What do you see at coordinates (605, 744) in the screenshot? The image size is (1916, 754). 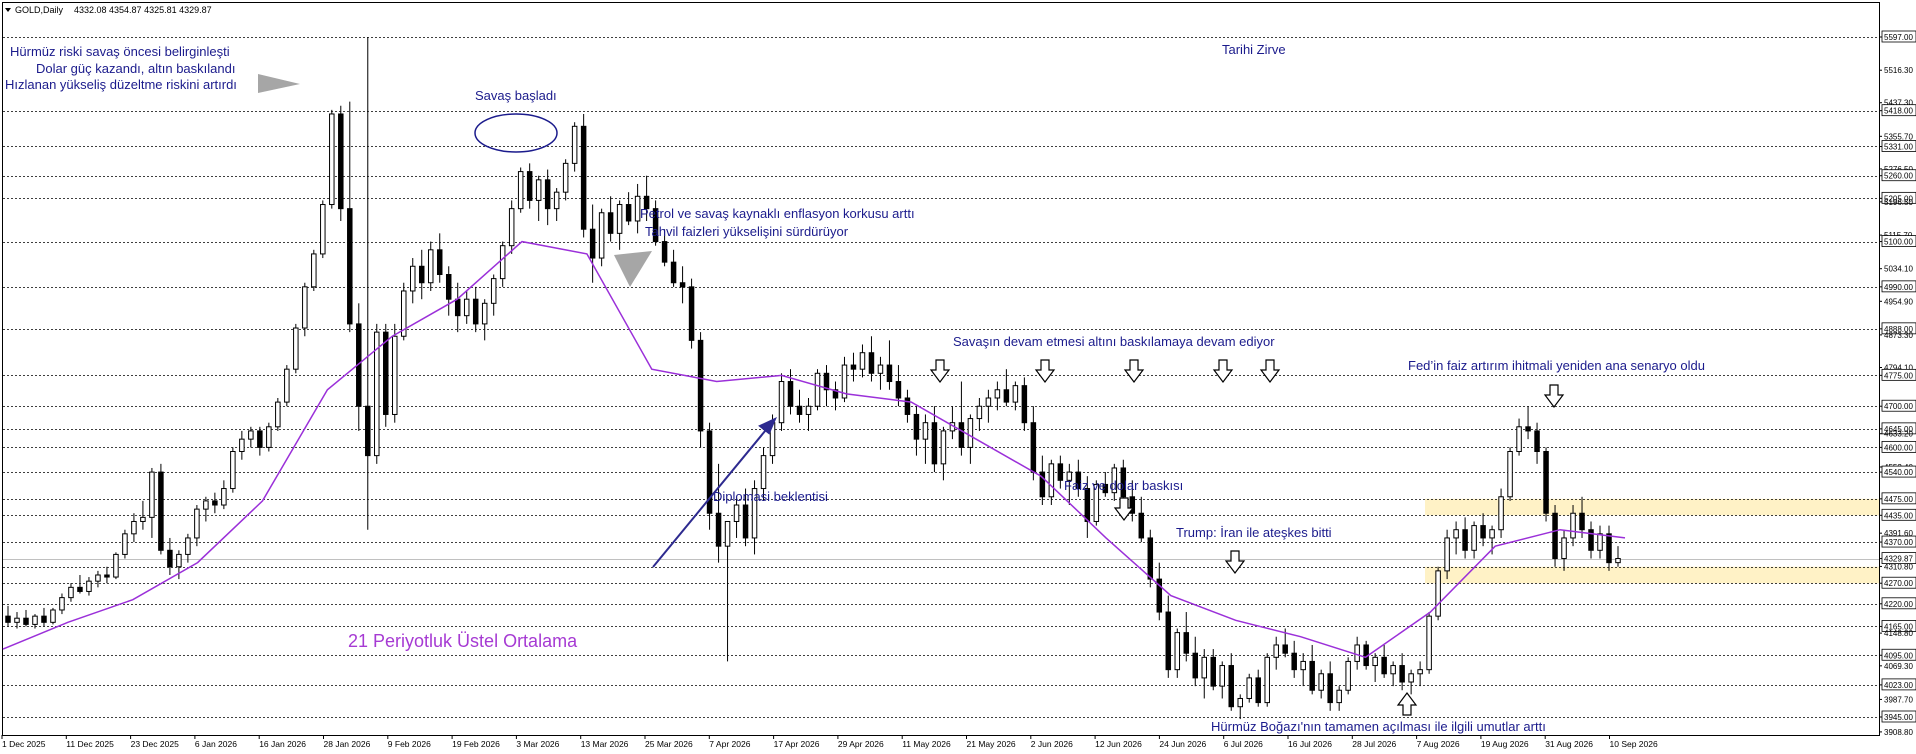 I see `time-tick-label: 13 Mar 2026` at bounding box center [605, 744].